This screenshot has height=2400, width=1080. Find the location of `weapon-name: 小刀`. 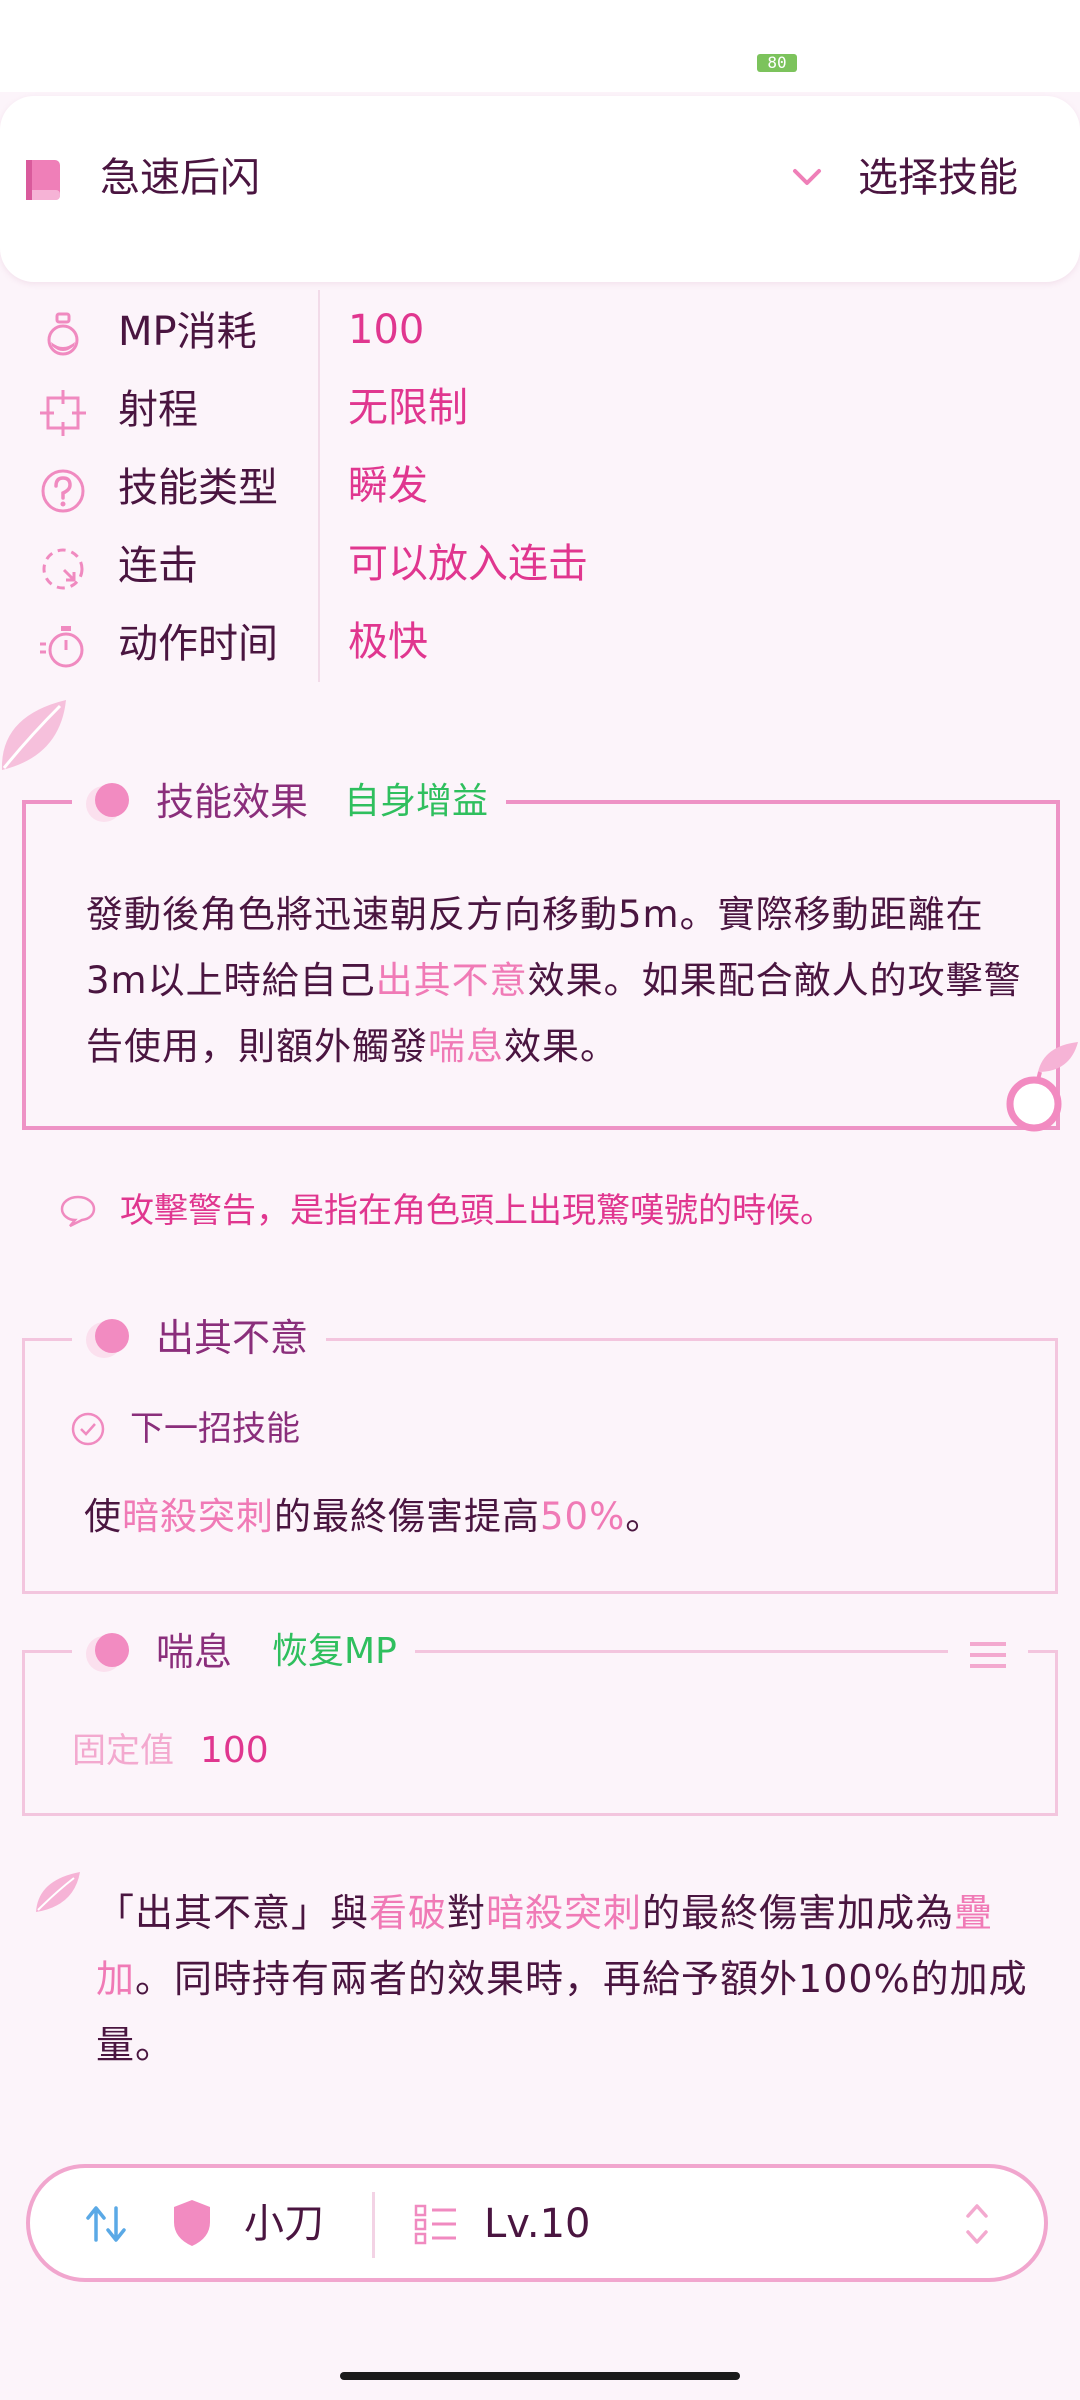

weapon-name: 小刀 is located at coordinates (284, 2224).